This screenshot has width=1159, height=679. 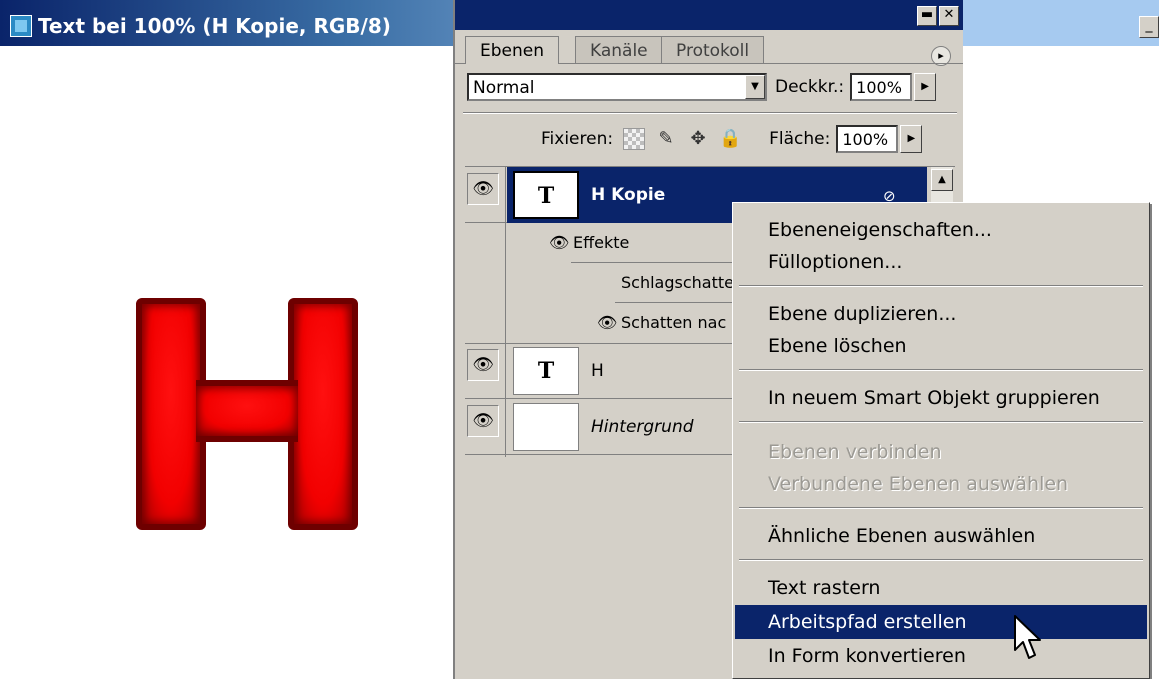 I want to click on blend-mode-value: Normal, so click(x=504, y=88).